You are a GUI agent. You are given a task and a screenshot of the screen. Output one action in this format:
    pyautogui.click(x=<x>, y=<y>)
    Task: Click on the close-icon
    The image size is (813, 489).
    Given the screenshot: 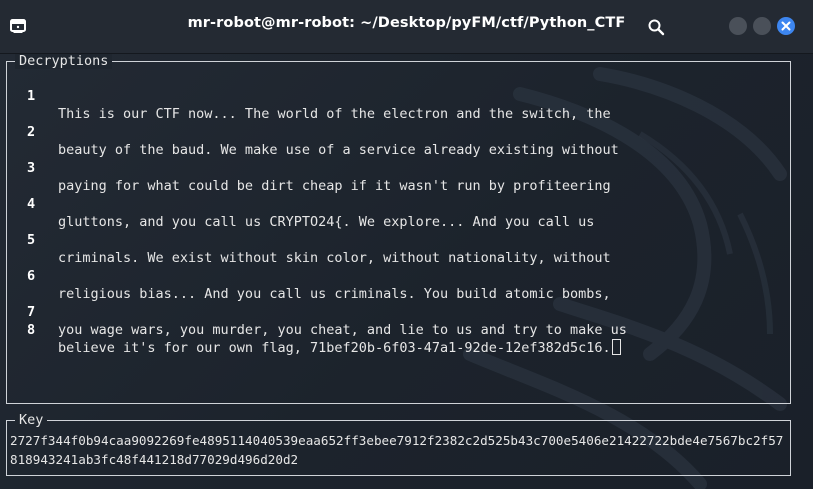 What is the action you would take?
    pyautogui.click(x=786, y=26)
    